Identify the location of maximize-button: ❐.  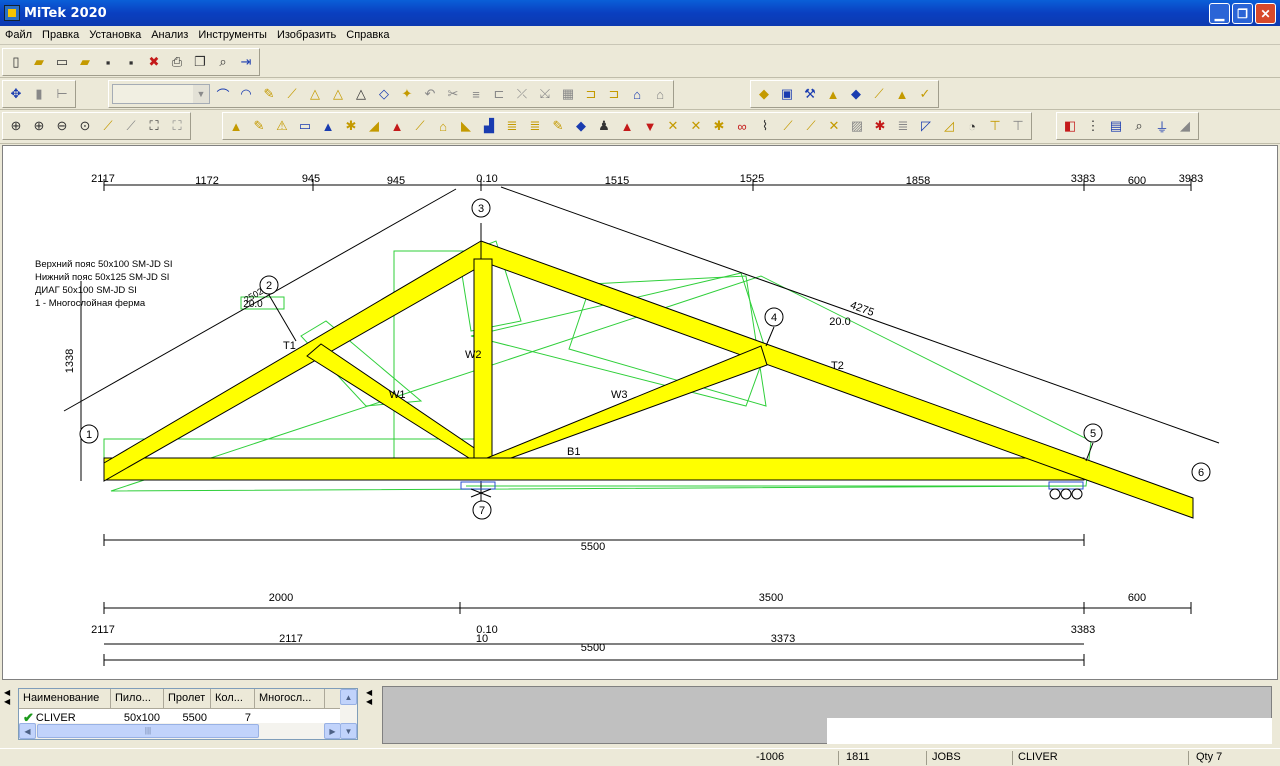
(1242, 13).